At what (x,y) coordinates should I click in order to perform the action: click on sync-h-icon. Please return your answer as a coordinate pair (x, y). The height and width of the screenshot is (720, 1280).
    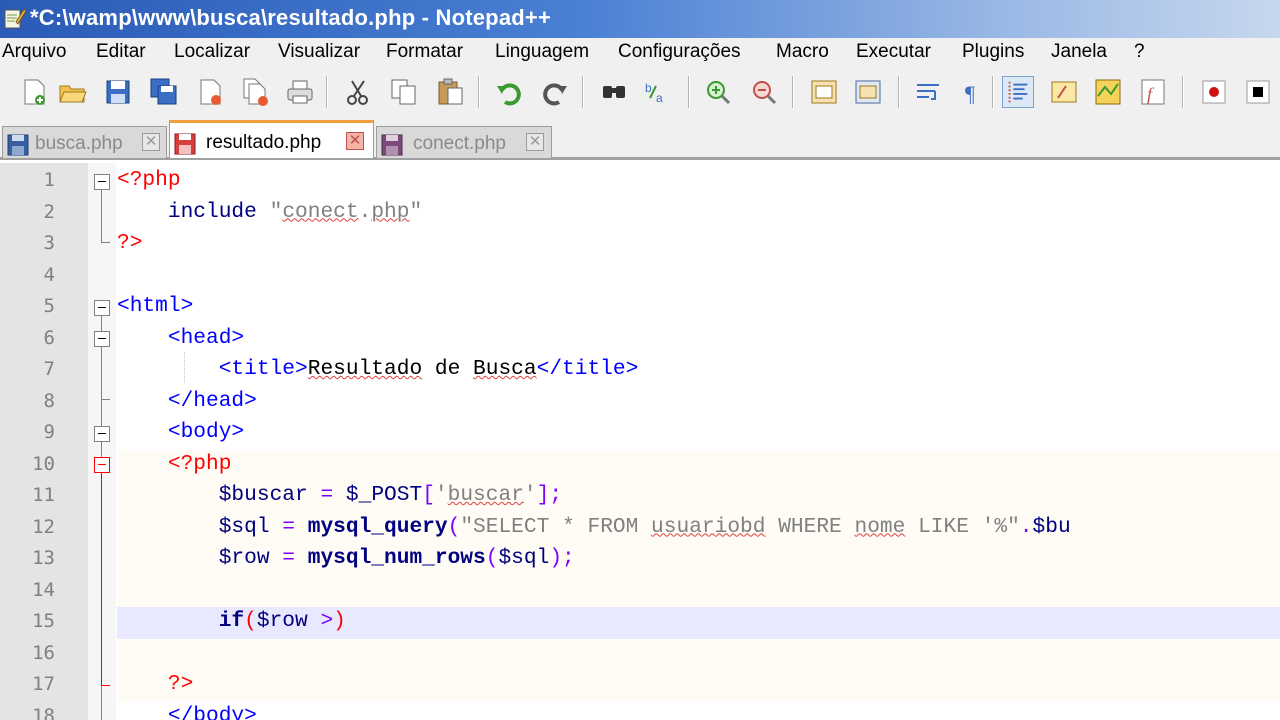
    Looking at the image, I should click on (868, 92).